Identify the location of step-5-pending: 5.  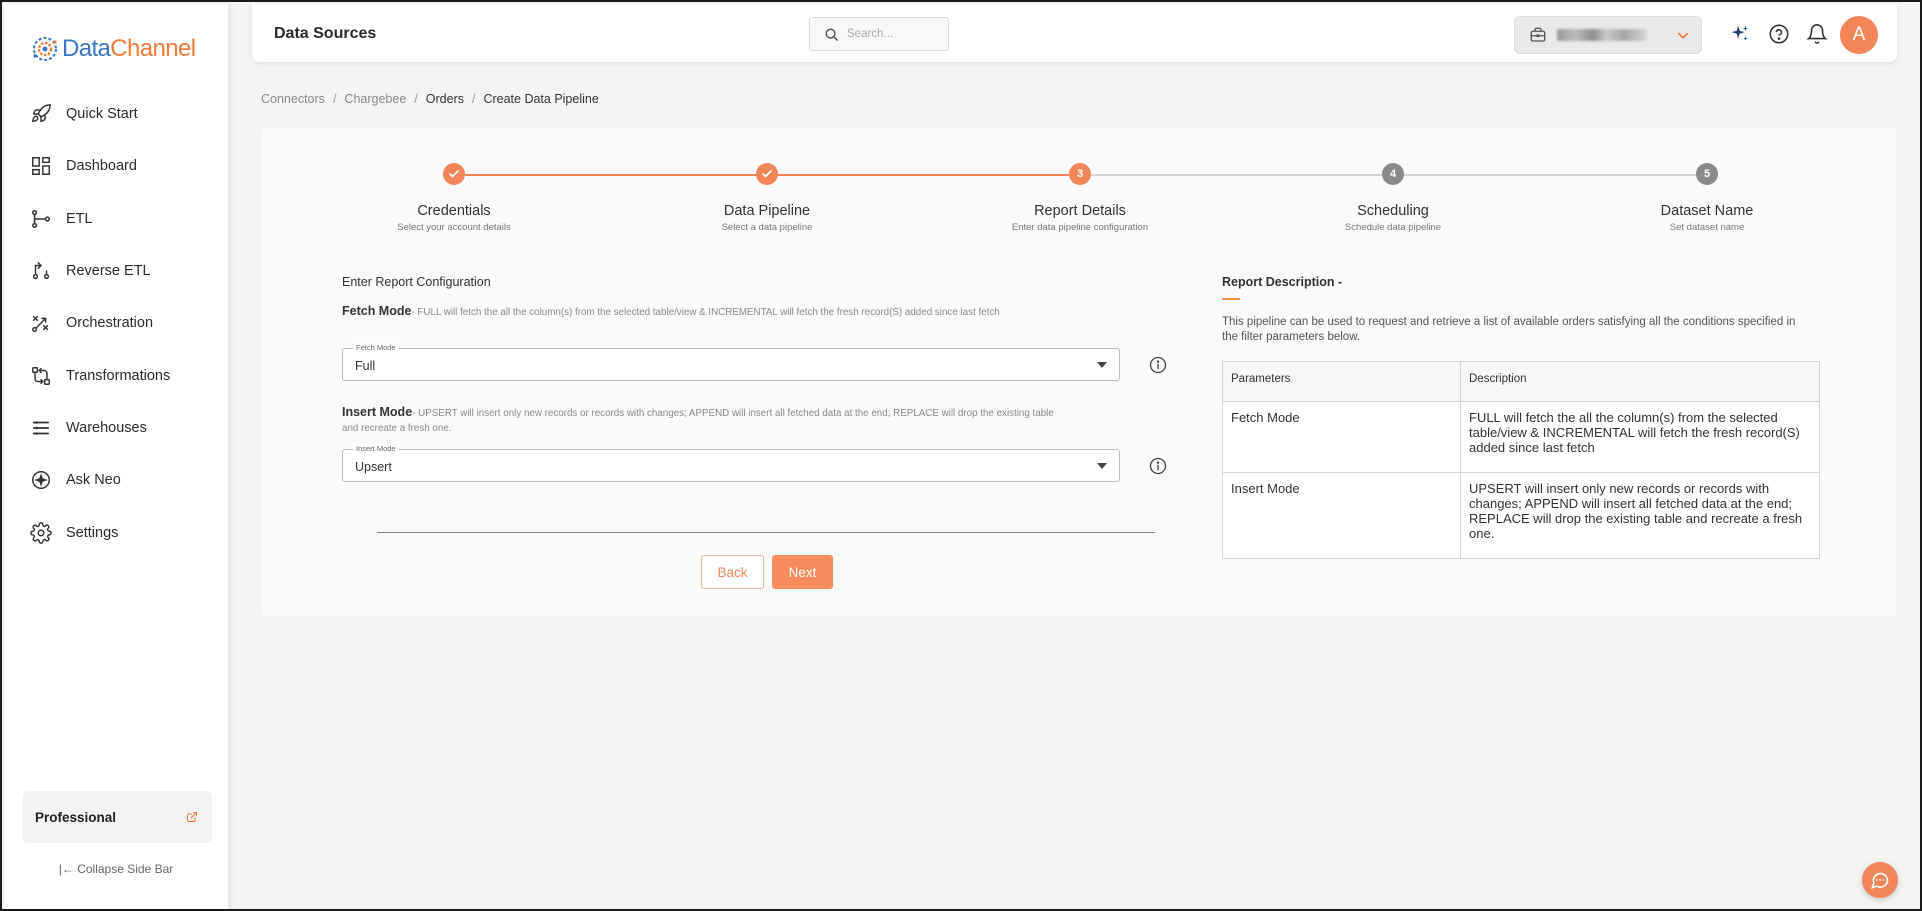
(1707, 174).